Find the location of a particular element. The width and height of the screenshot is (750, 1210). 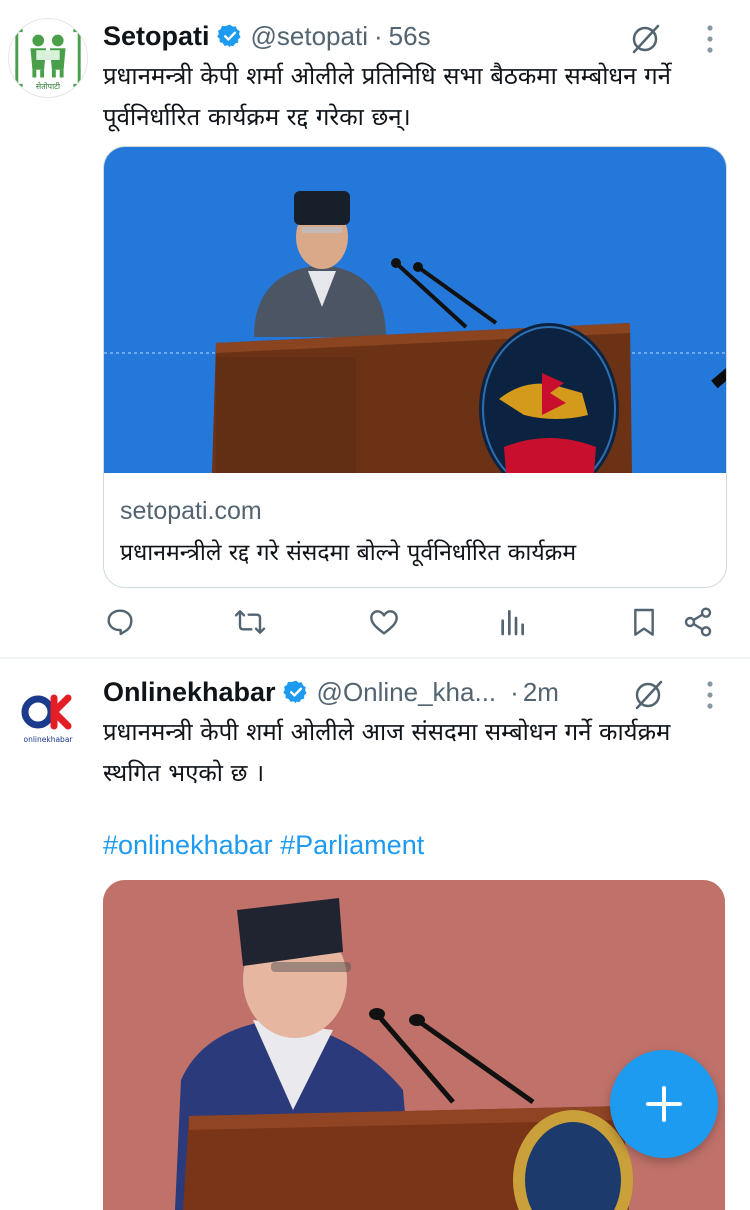

retweet-icon is located at coordinates (250, 622).